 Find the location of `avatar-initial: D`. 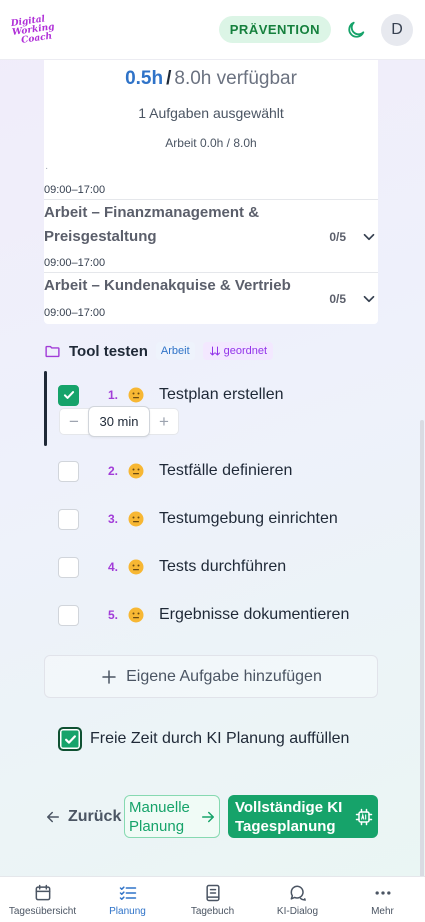

avatar-initial: D is located at coordinates (397, 29).